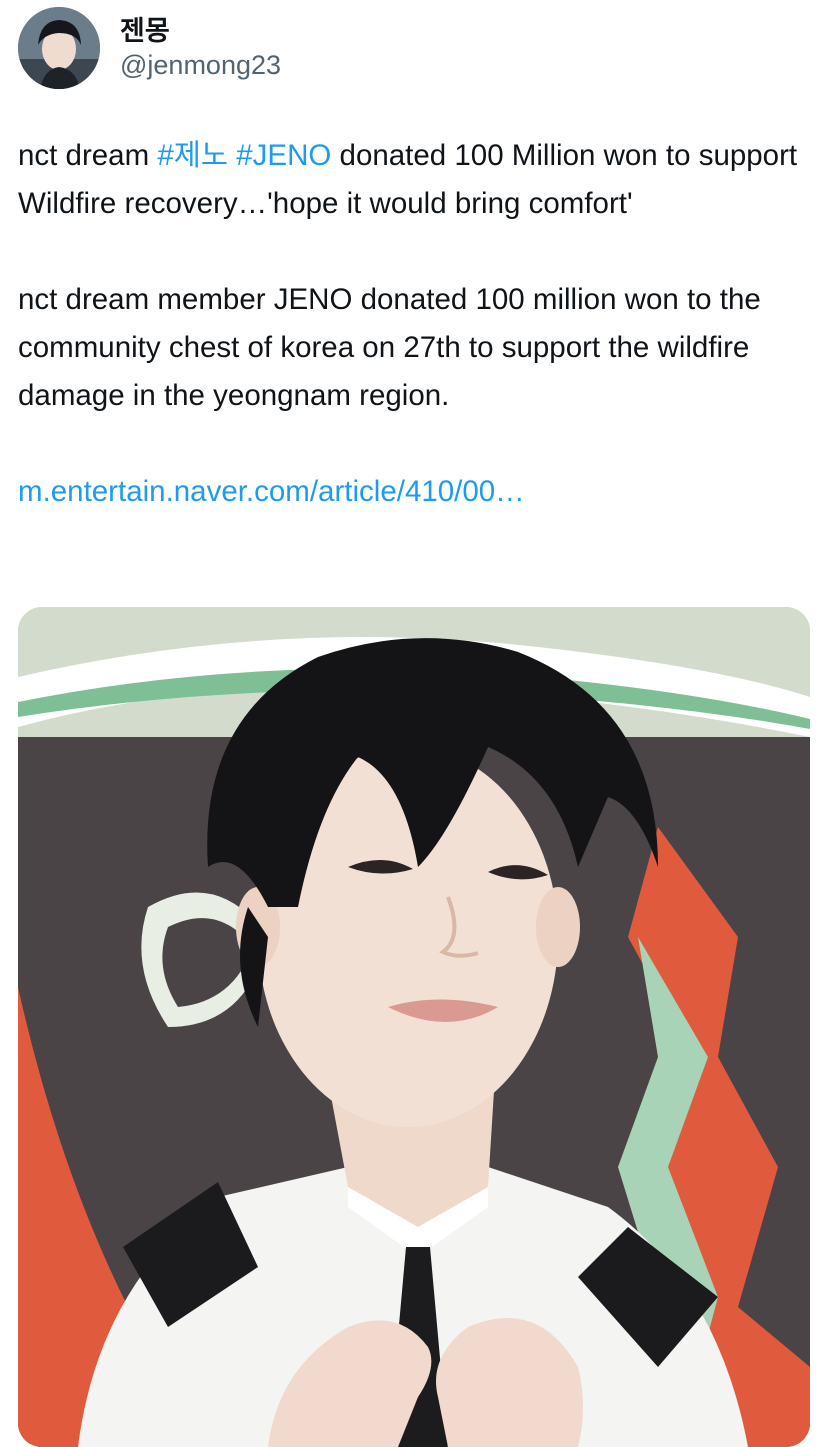  Describe the element at coordinates (192, 155) in the screenshot. I see `hashtag-jeno-korean: #제노` at that location.